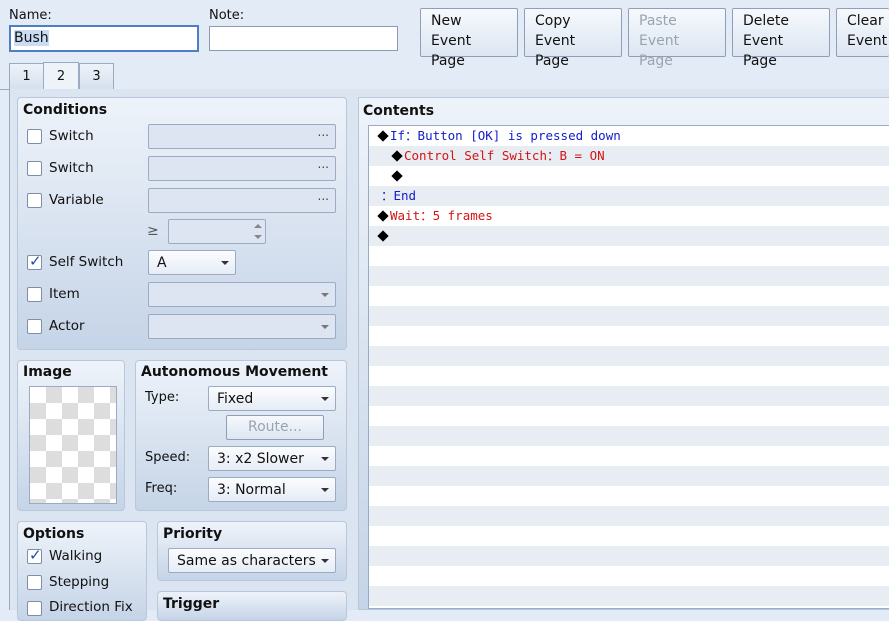  What do you see at coordinates (104, 38) in the screenshot?
I see `name-field: Bush` at bounding box center [104, 38].